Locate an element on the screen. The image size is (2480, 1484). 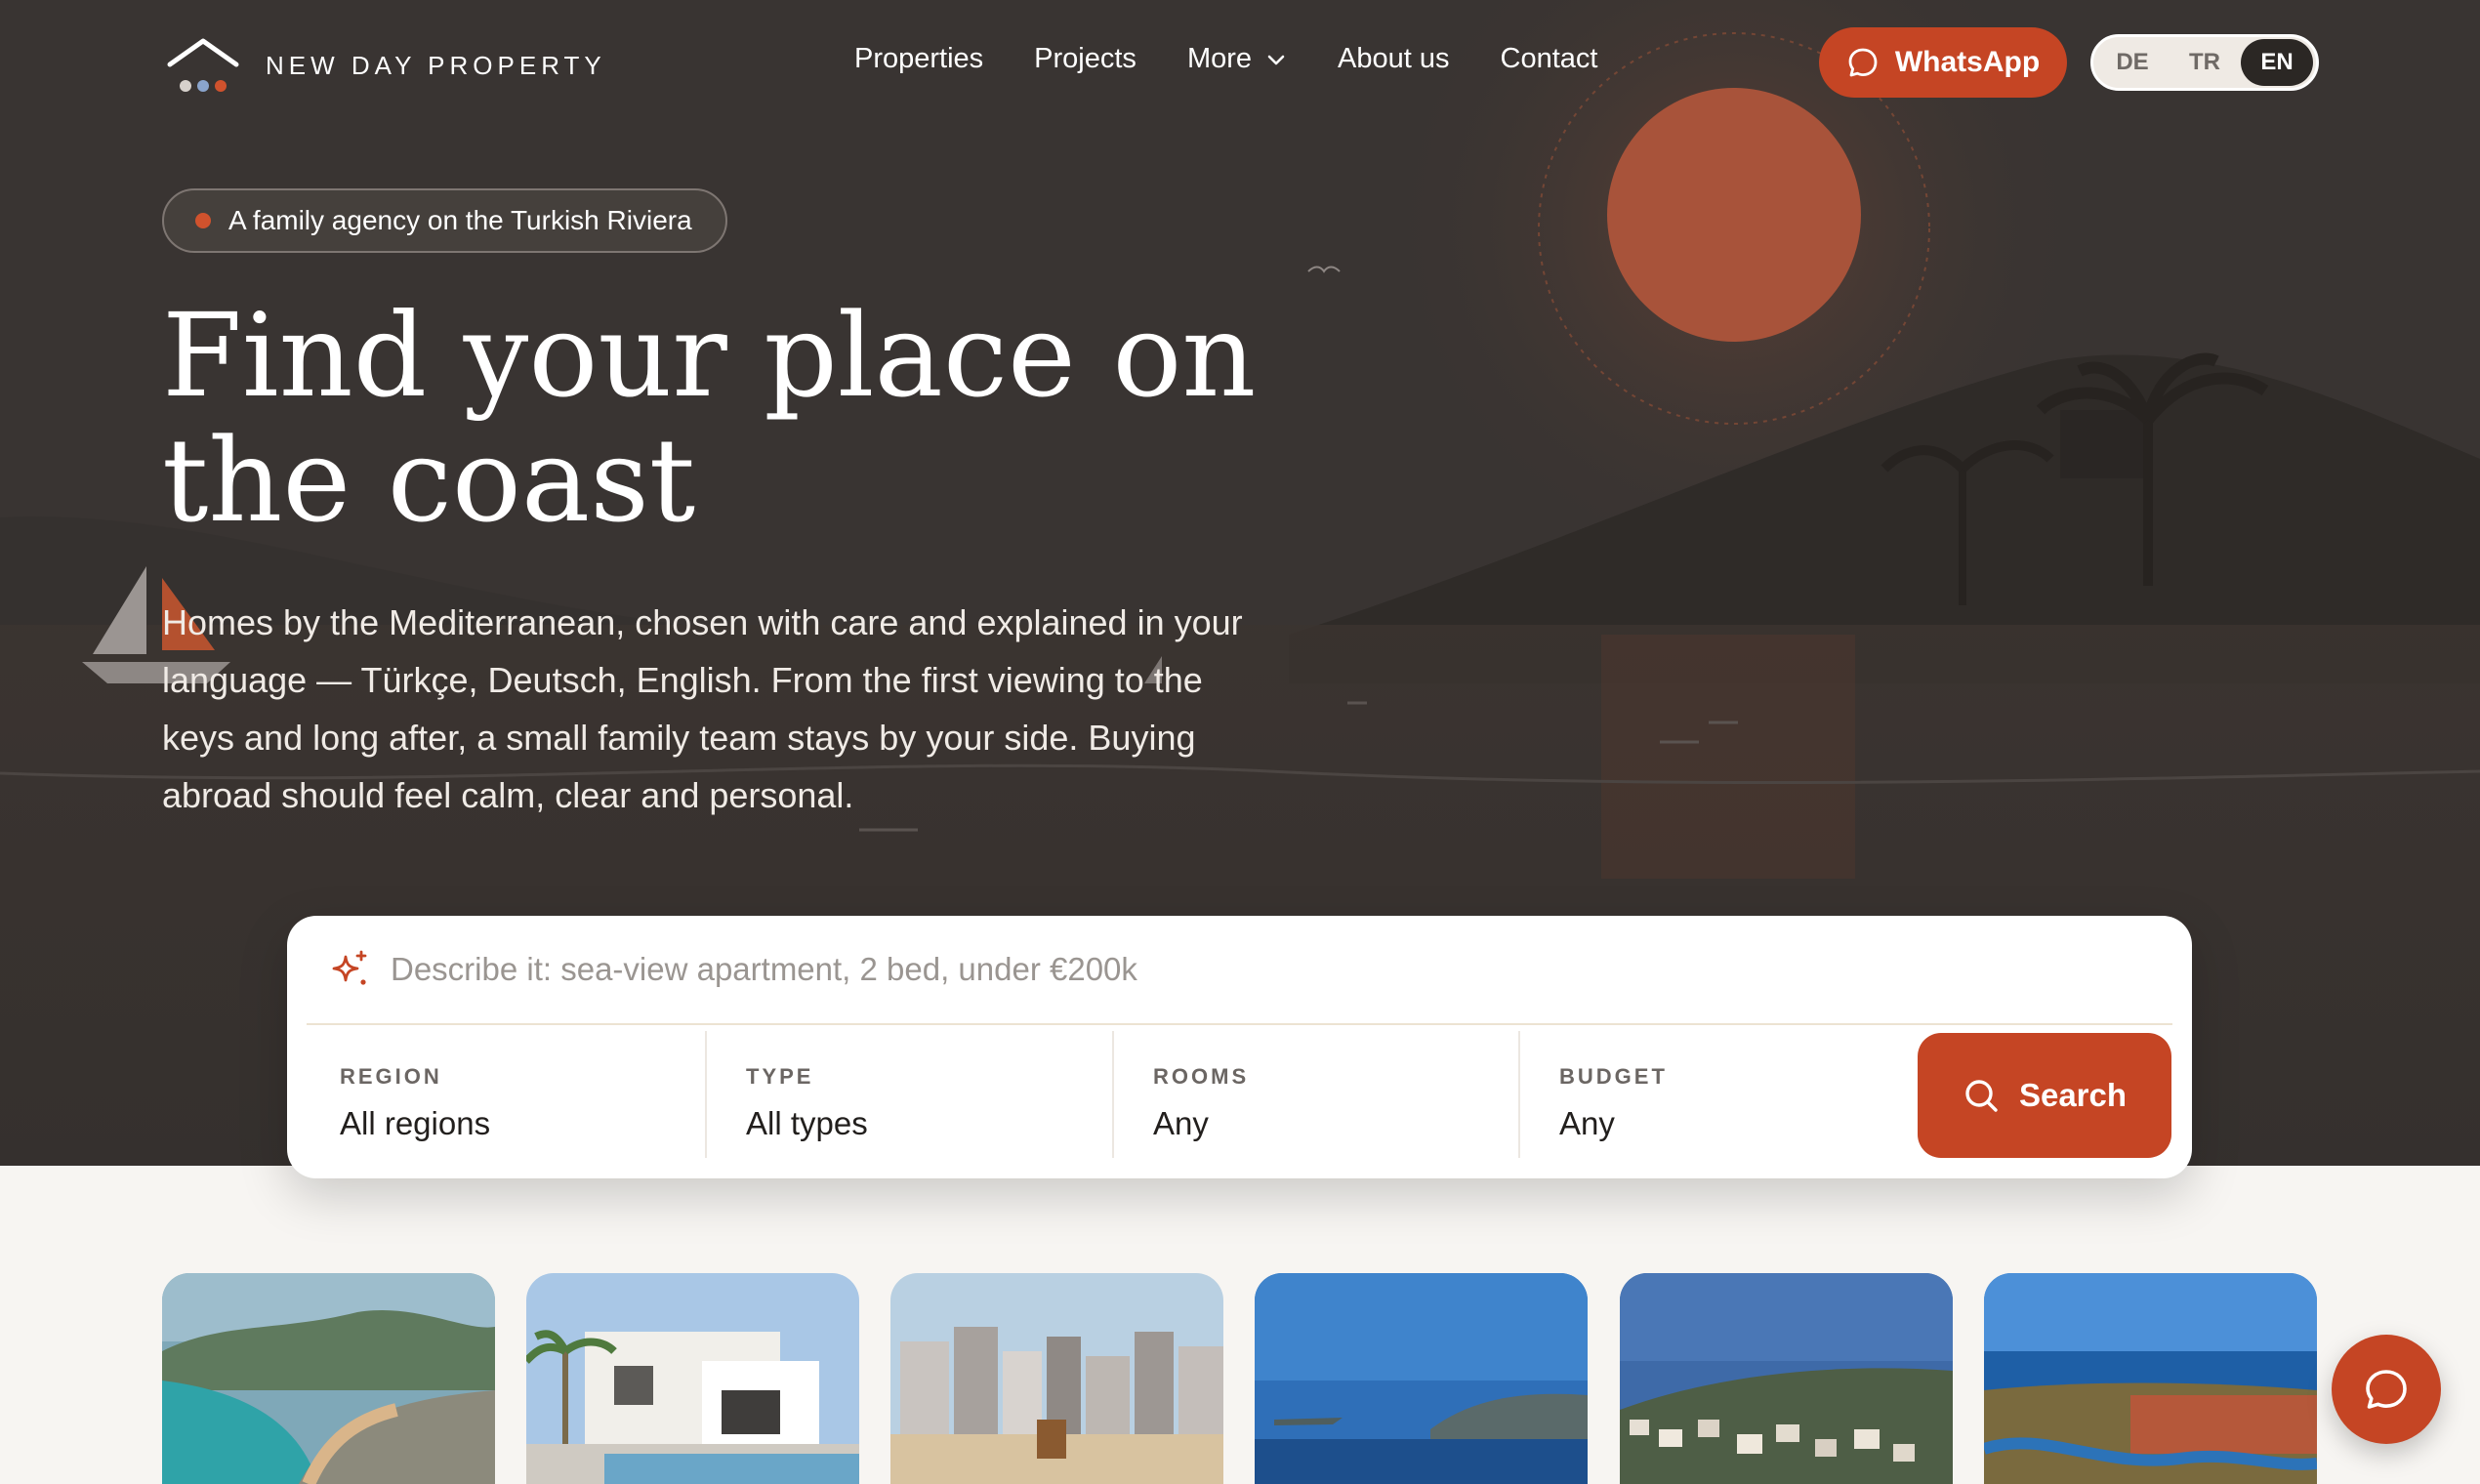
property-card-sea-island is located at coordinates (1421, 1379).